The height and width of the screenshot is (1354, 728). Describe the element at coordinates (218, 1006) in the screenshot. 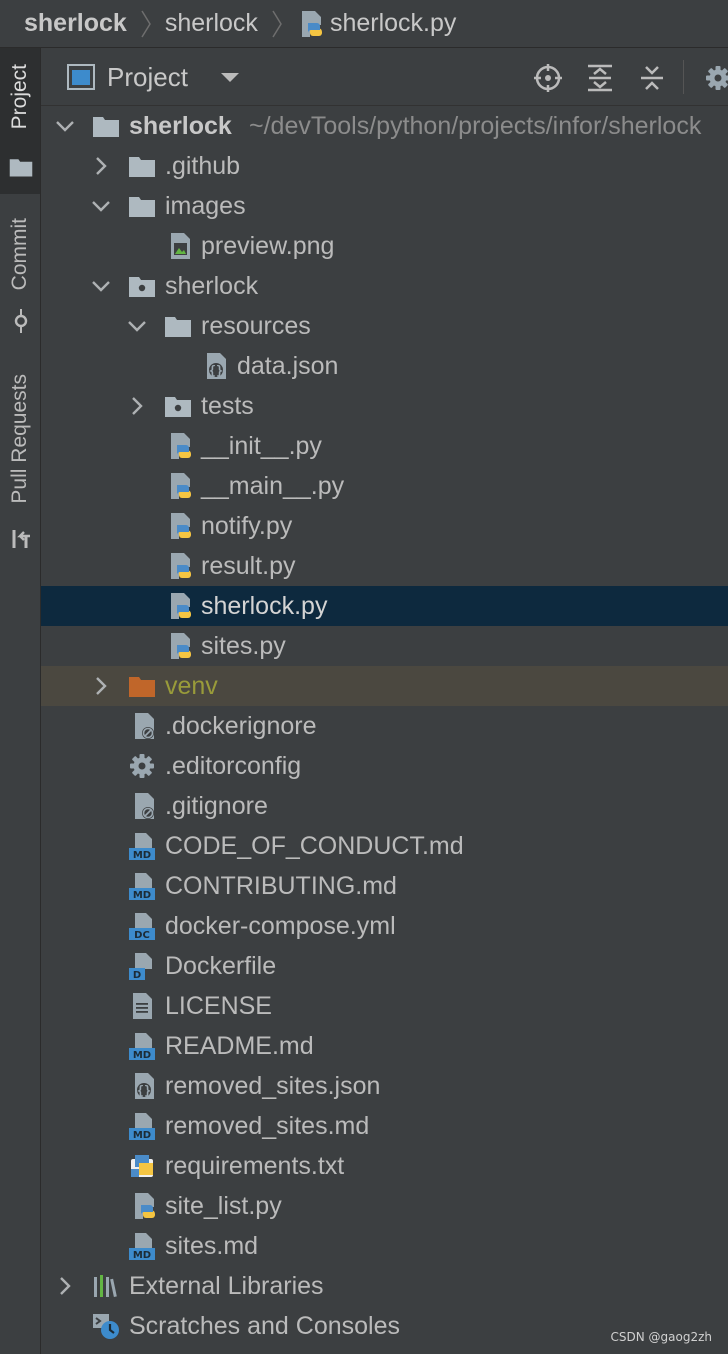

I see `tree-item-label: LICENSE` at that location.